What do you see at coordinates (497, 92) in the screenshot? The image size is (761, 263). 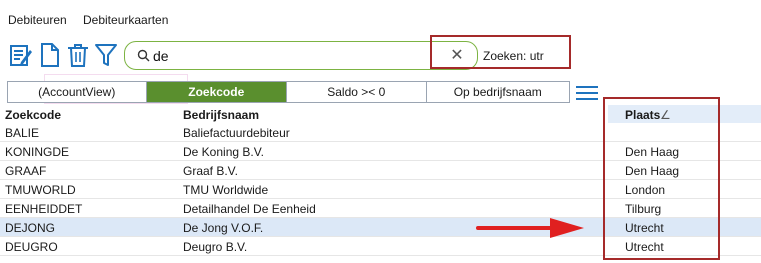 I see `filter-bedrijfsnaam: Op bedrijfsnaam` at bounding box center [497, 92].